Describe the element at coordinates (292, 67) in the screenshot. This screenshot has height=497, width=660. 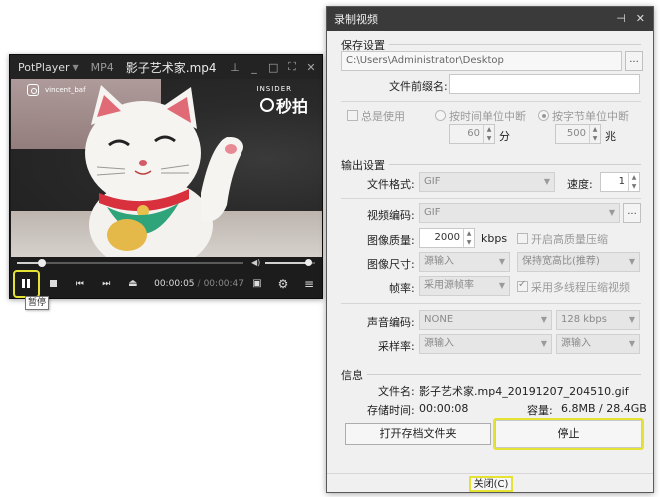
I see `fullscreen-icon: ⛶` at that location.